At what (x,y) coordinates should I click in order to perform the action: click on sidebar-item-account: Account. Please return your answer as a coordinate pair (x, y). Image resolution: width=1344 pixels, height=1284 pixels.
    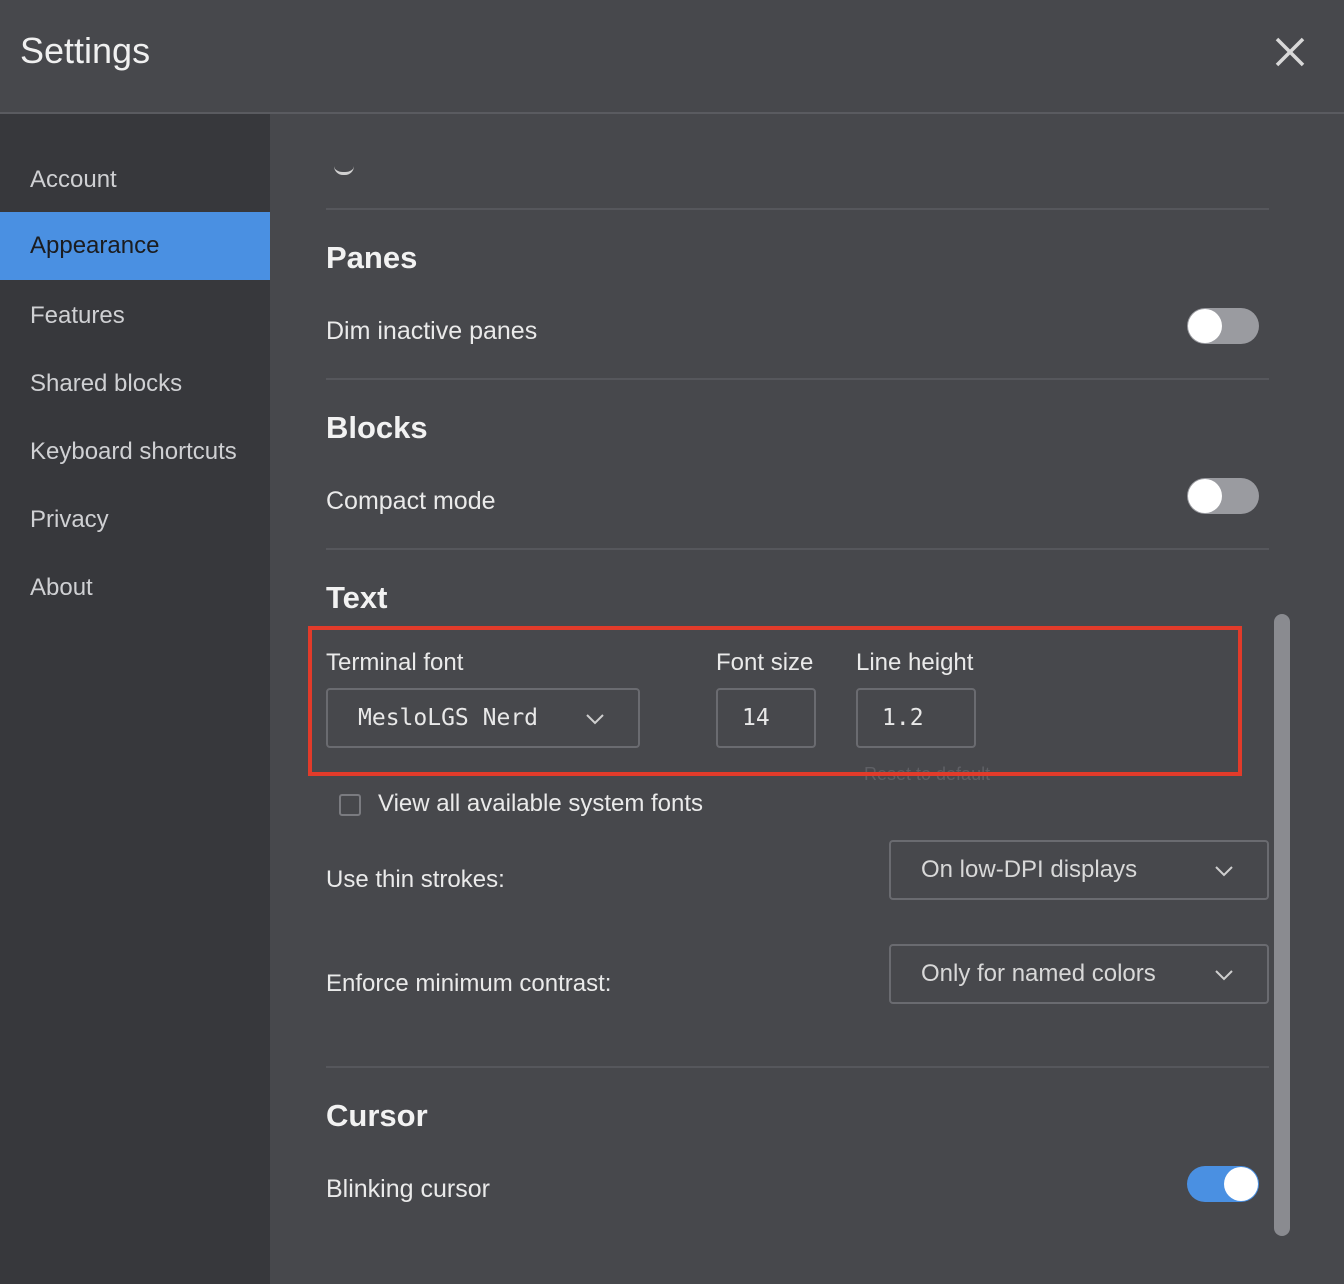
    Looking at the image, I should click on (135, 180).